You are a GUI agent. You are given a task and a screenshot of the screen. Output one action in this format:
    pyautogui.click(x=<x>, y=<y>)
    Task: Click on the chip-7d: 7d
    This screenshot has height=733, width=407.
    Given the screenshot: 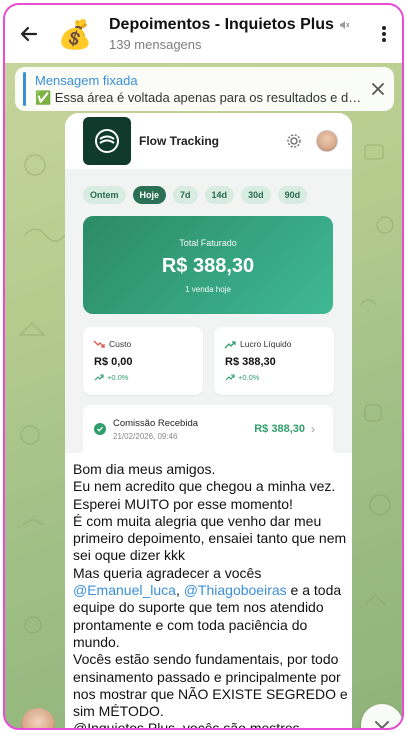 What is the action you would take?
    pyautogui.click(x=185, y=195)
    